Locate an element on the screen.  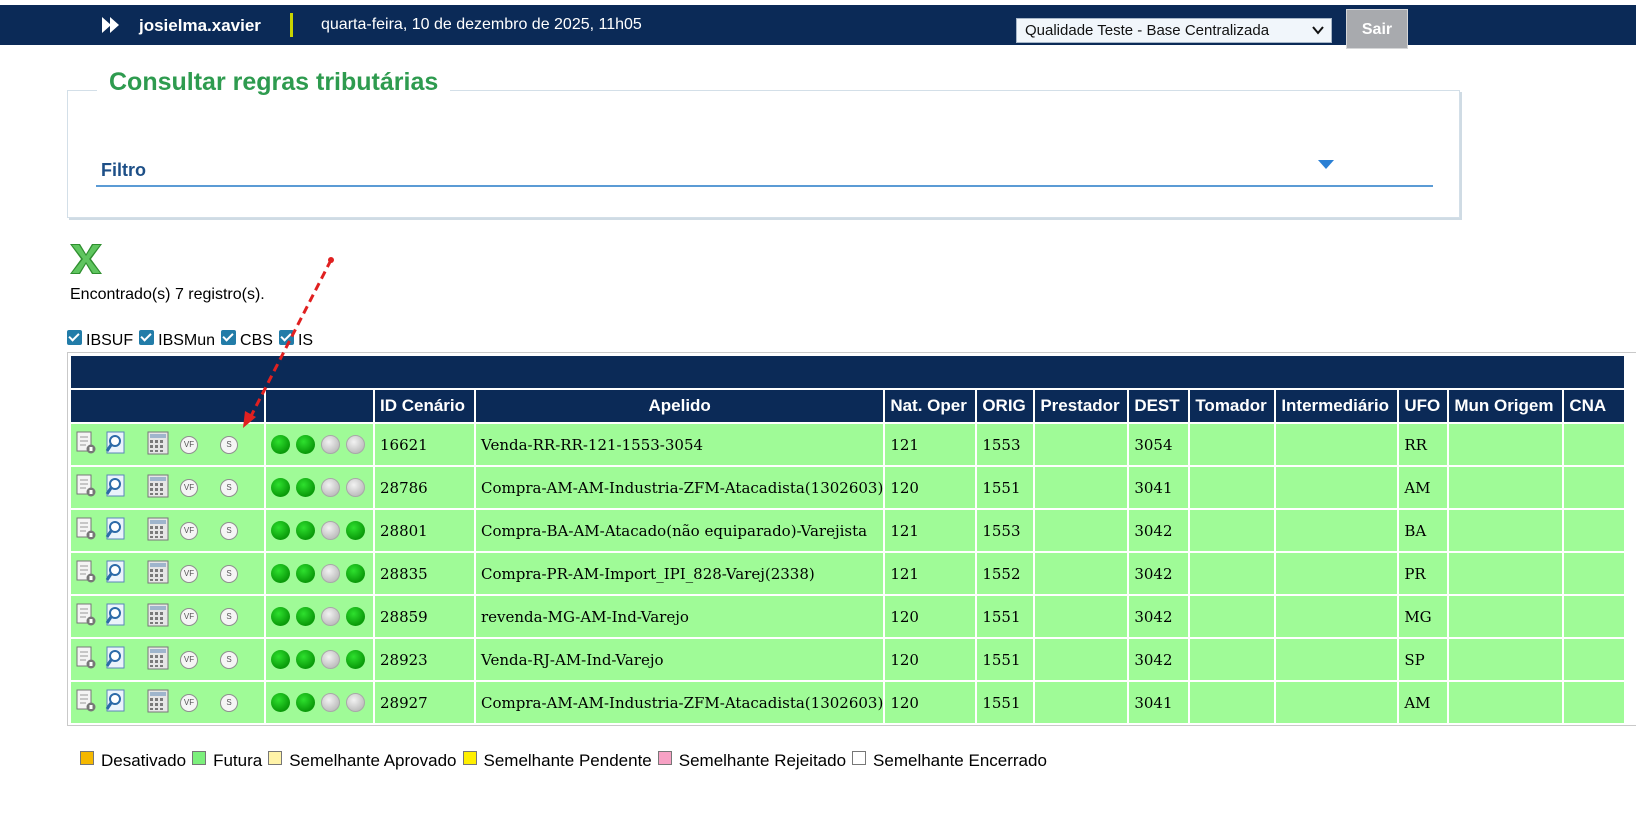
header-tomador: Tomador is located at coordinates (1232, 406).